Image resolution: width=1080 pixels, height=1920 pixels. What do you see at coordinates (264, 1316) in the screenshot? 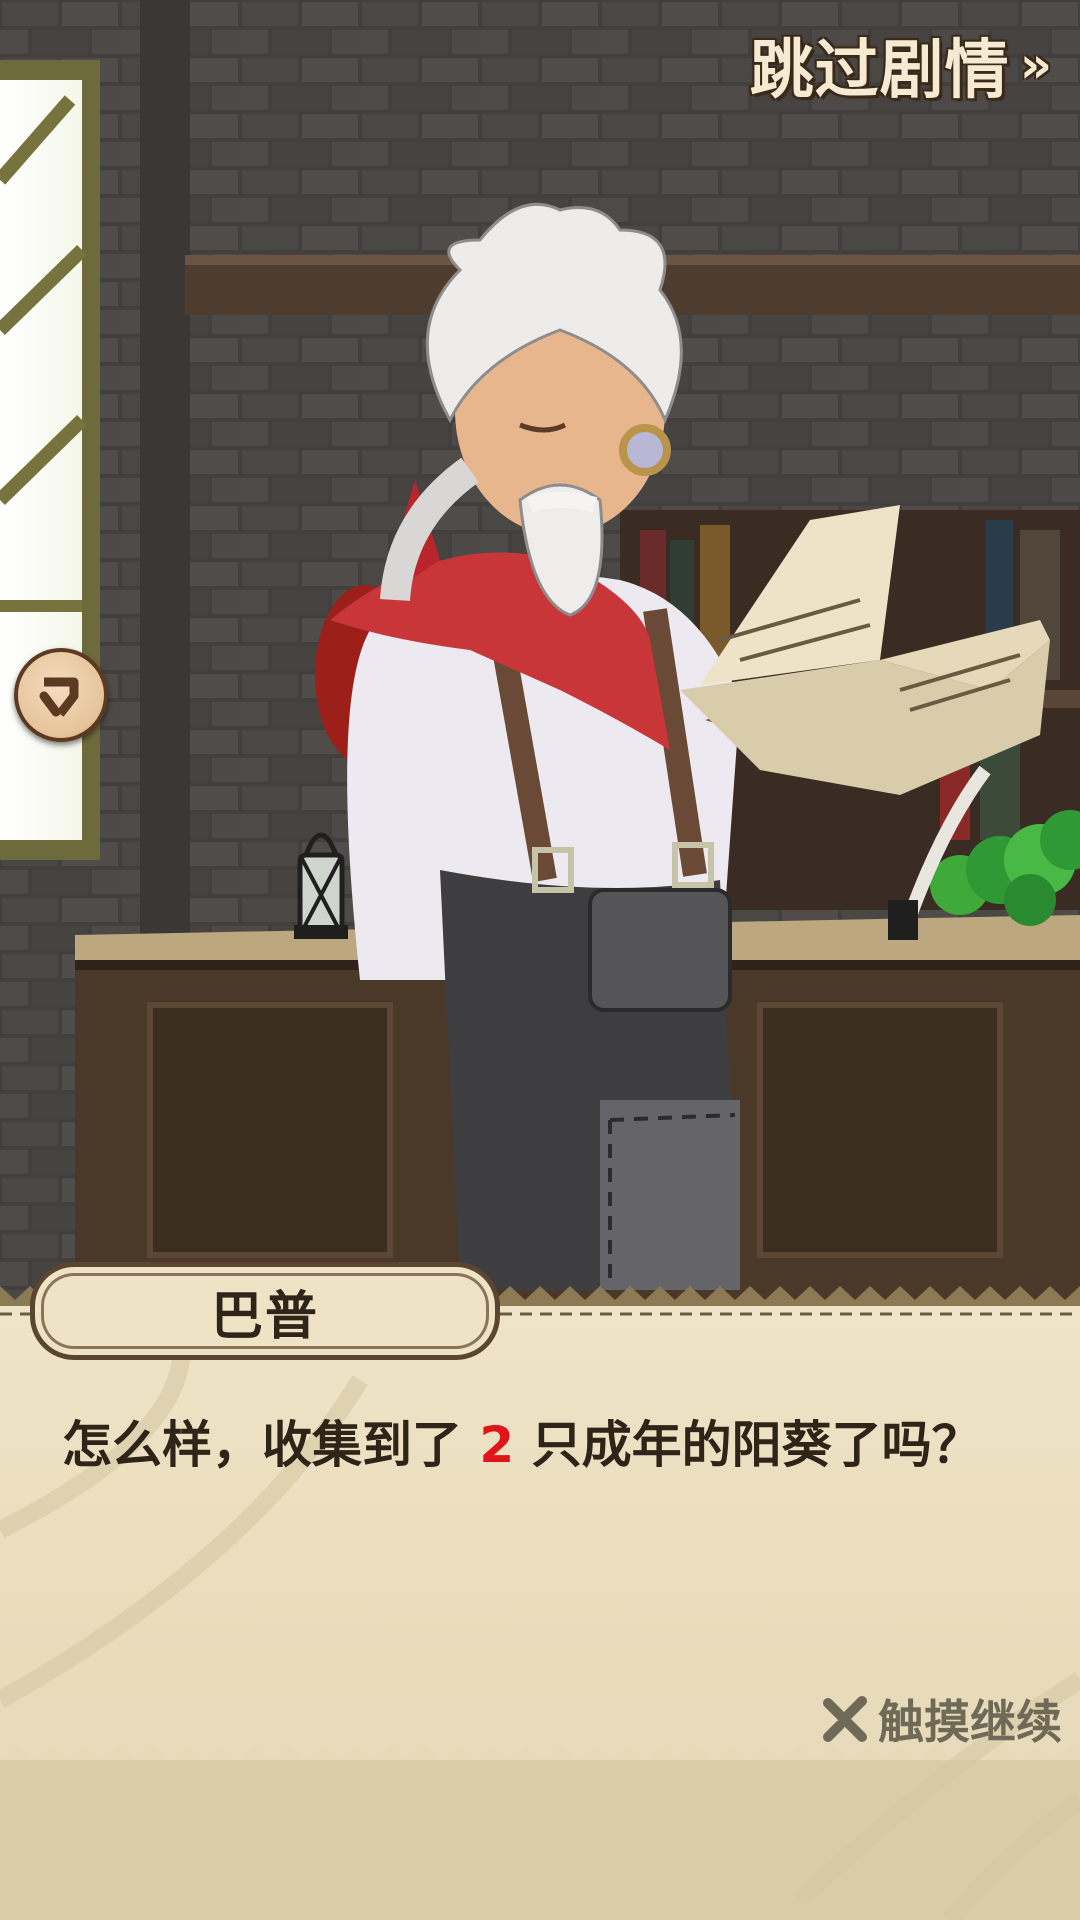
I see `speaker-name: 巴普` at bounding box center [264, 1316].